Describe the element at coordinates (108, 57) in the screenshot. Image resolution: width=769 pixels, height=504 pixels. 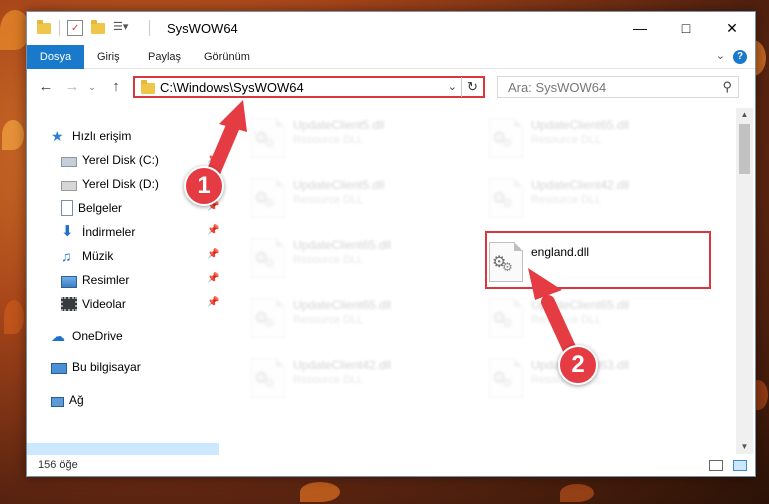
I see `tab-home: Giriş` at that location.